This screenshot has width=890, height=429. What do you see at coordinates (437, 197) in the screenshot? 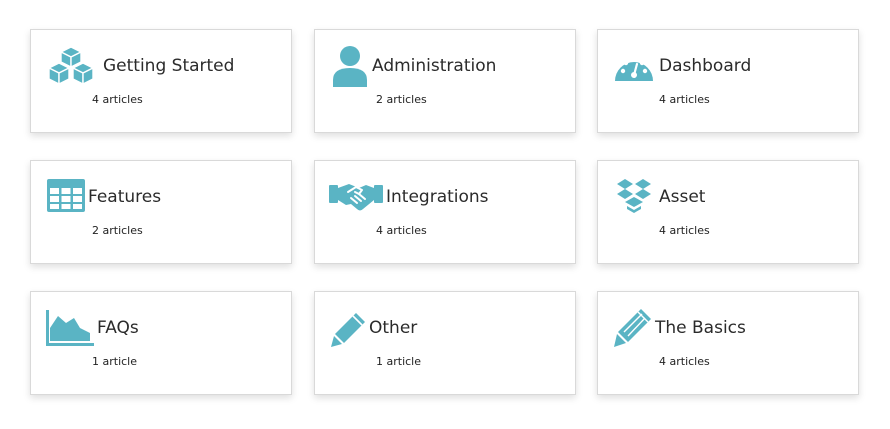
I see `category-title: Integrations` at bounding box center [437, 197].